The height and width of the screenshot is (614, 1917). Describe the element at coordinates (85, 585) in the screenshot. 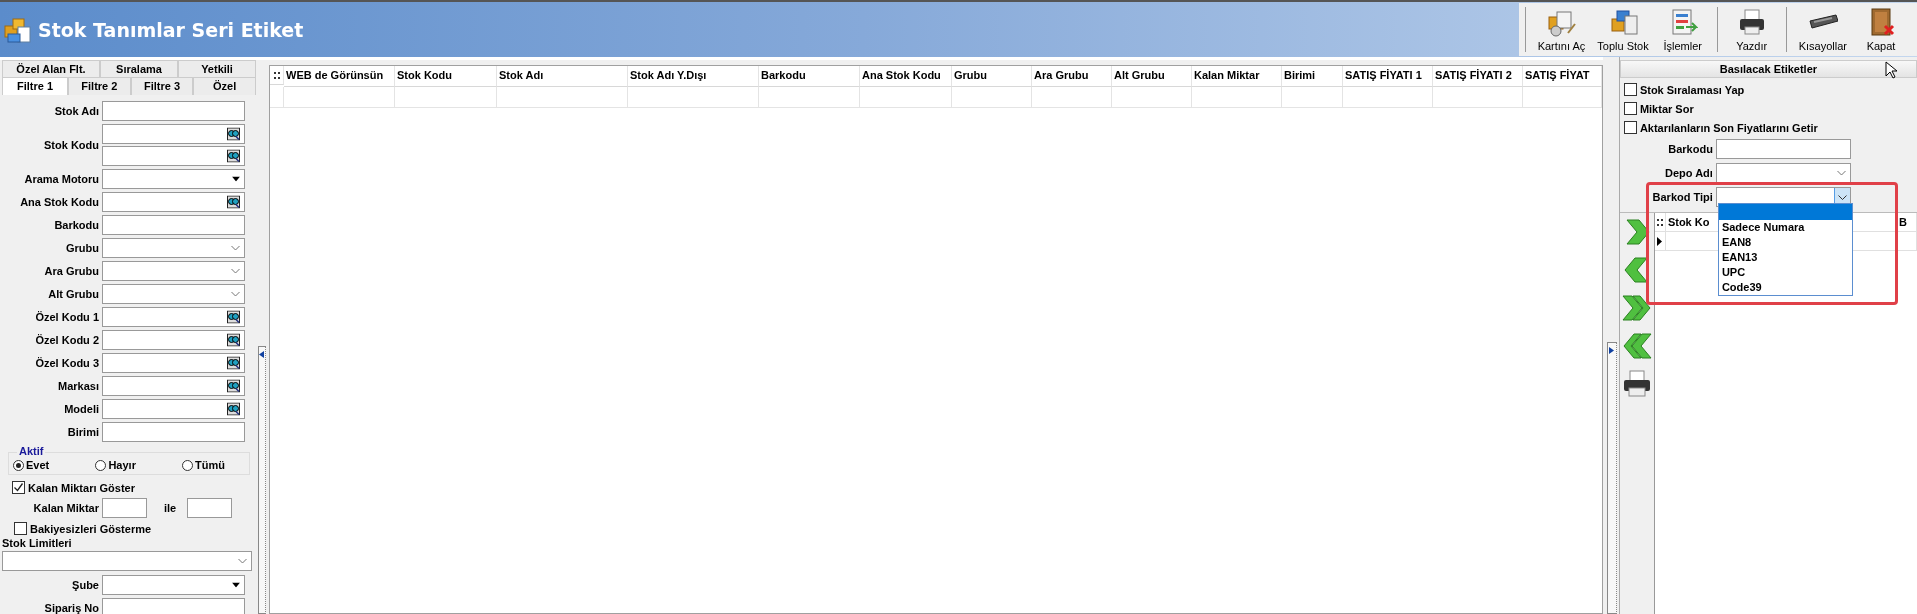

I see `field-label: Şube` at that location.